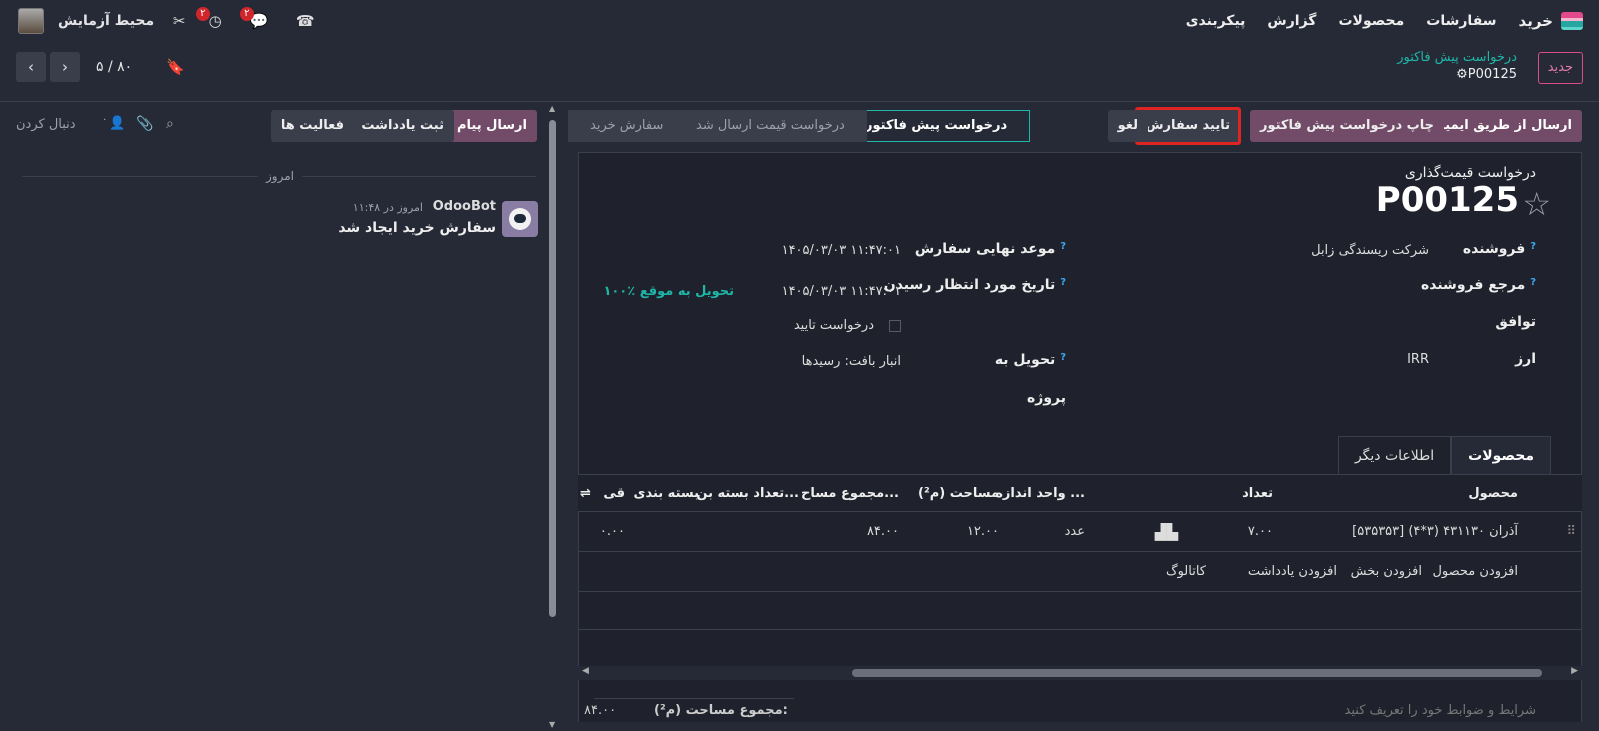  I want to click on horizontal-scroll-thumb, so click(1197, 673).